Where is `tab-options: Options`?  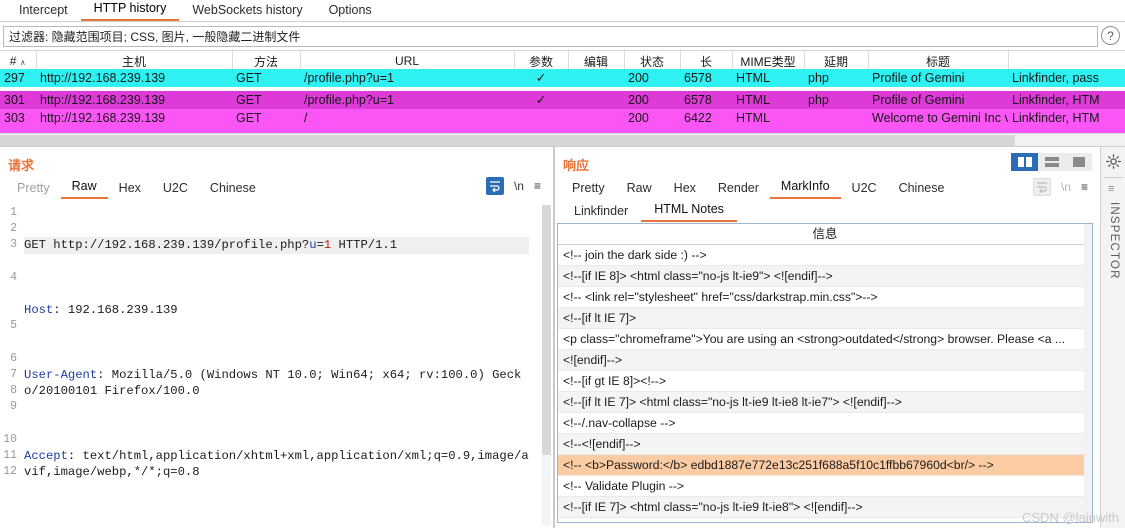 tab-options: Options is located at coordinates (350, 11).